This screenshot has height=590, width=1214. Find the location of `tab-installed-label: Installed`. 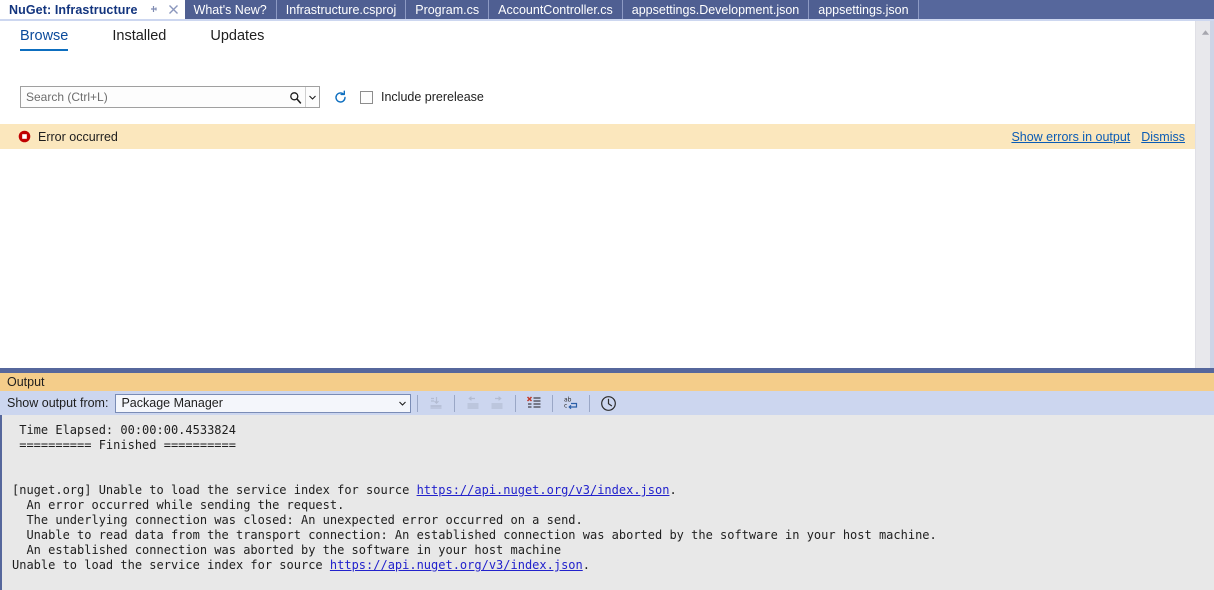

tab-installed-label: Installed is located at coordinates (139, 36).